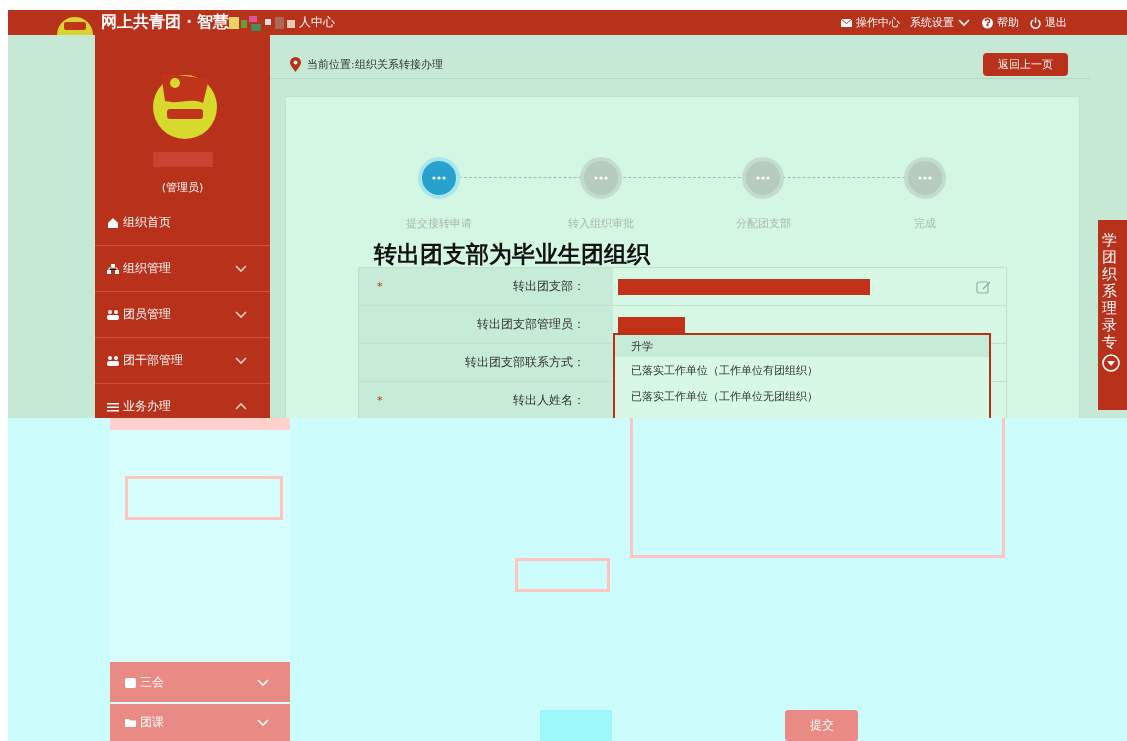 This screenshot has width=1127, height=741. I want to click on side-panel-text: 学 团 织 系 理 录 专, so click(1109, 291).